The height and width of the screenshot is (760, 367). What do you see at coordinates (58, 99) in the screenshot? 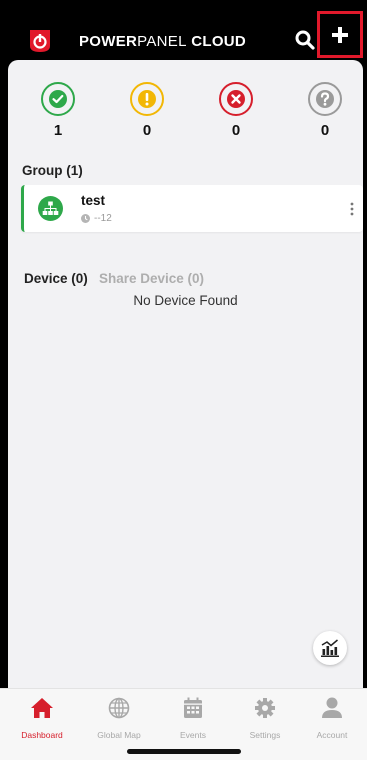
I see `check-icon` at bounding box center [58, 99].